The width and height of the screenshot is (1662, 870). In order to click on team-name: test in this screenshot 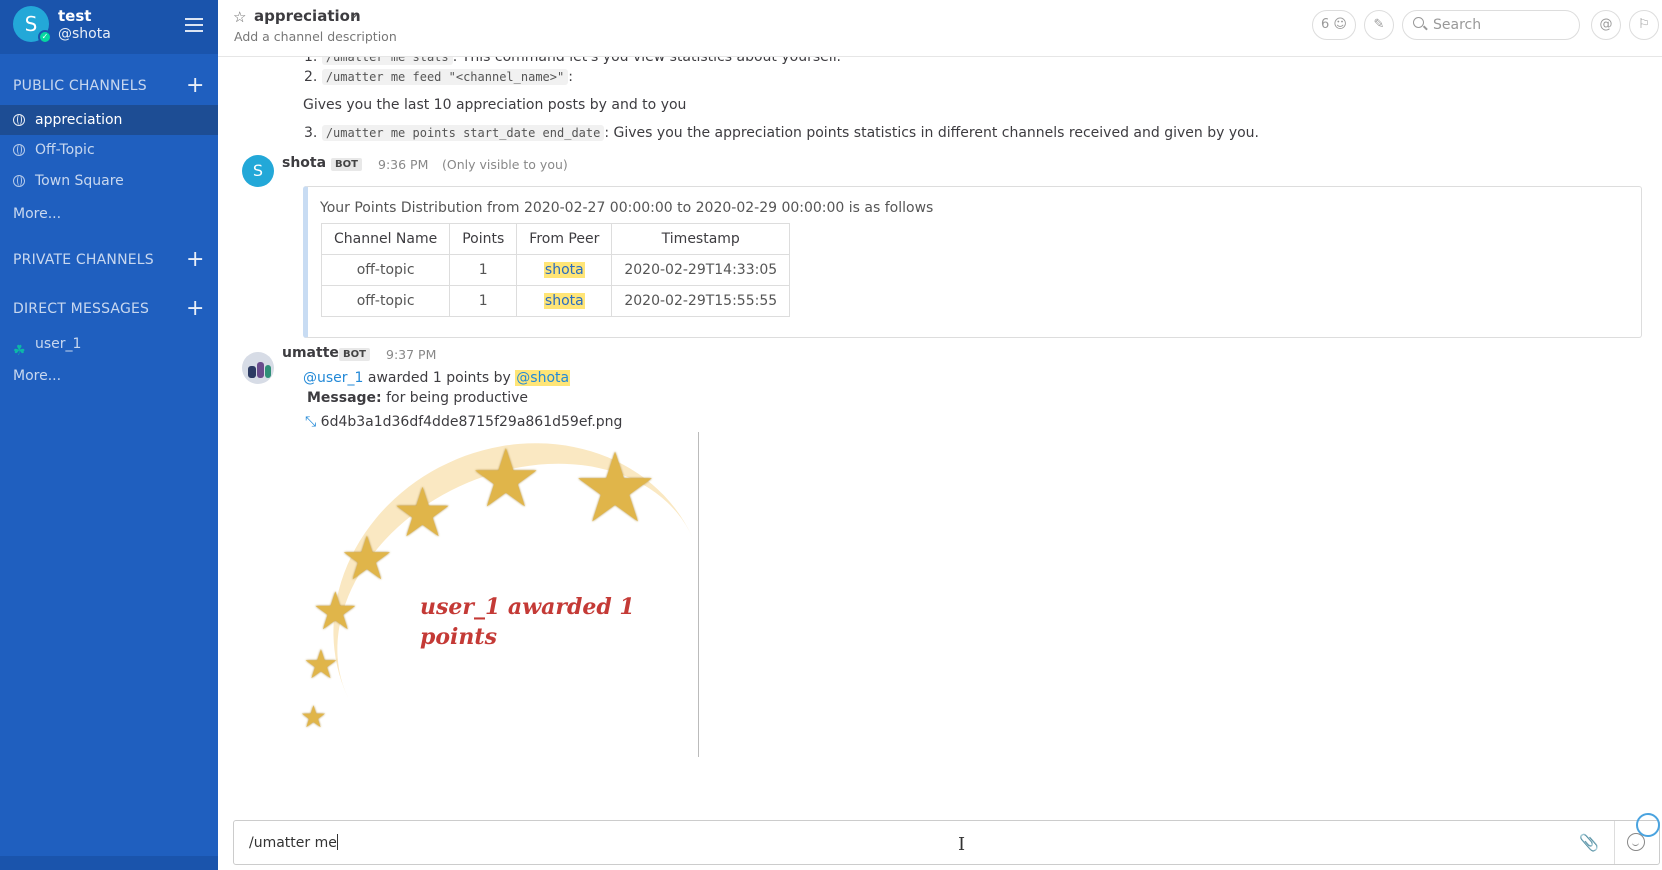, I will do `click(75, 16)`.